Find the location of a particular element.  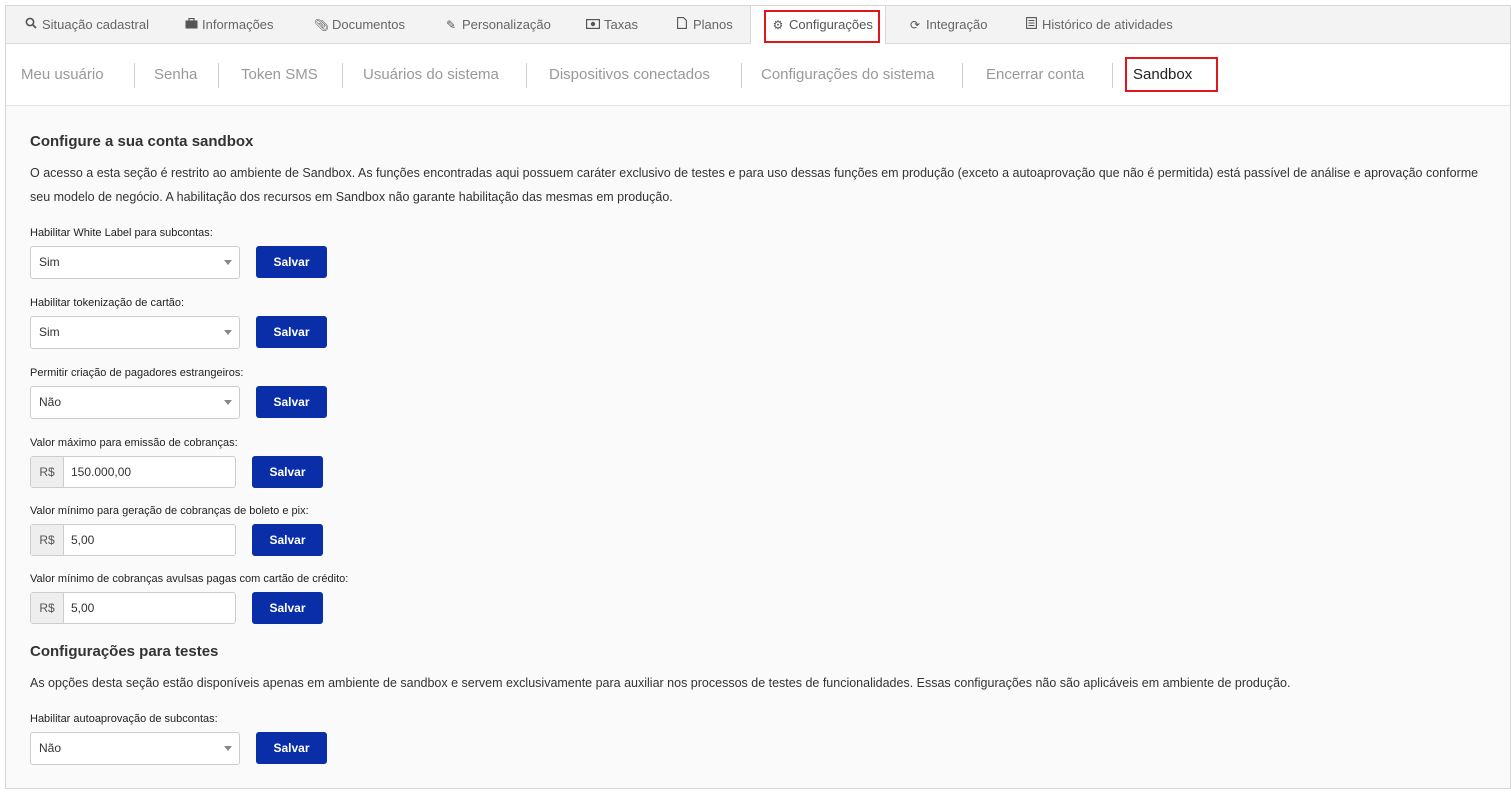

briefcase-icon is located at coordinates (191, 25).